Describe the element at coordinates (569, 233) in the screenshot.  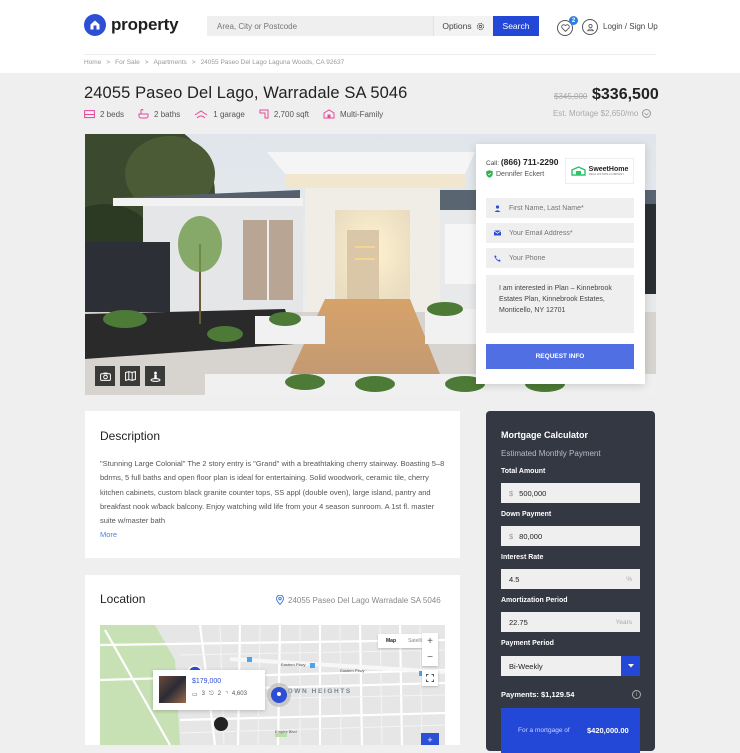
I see `email-input` at that location.